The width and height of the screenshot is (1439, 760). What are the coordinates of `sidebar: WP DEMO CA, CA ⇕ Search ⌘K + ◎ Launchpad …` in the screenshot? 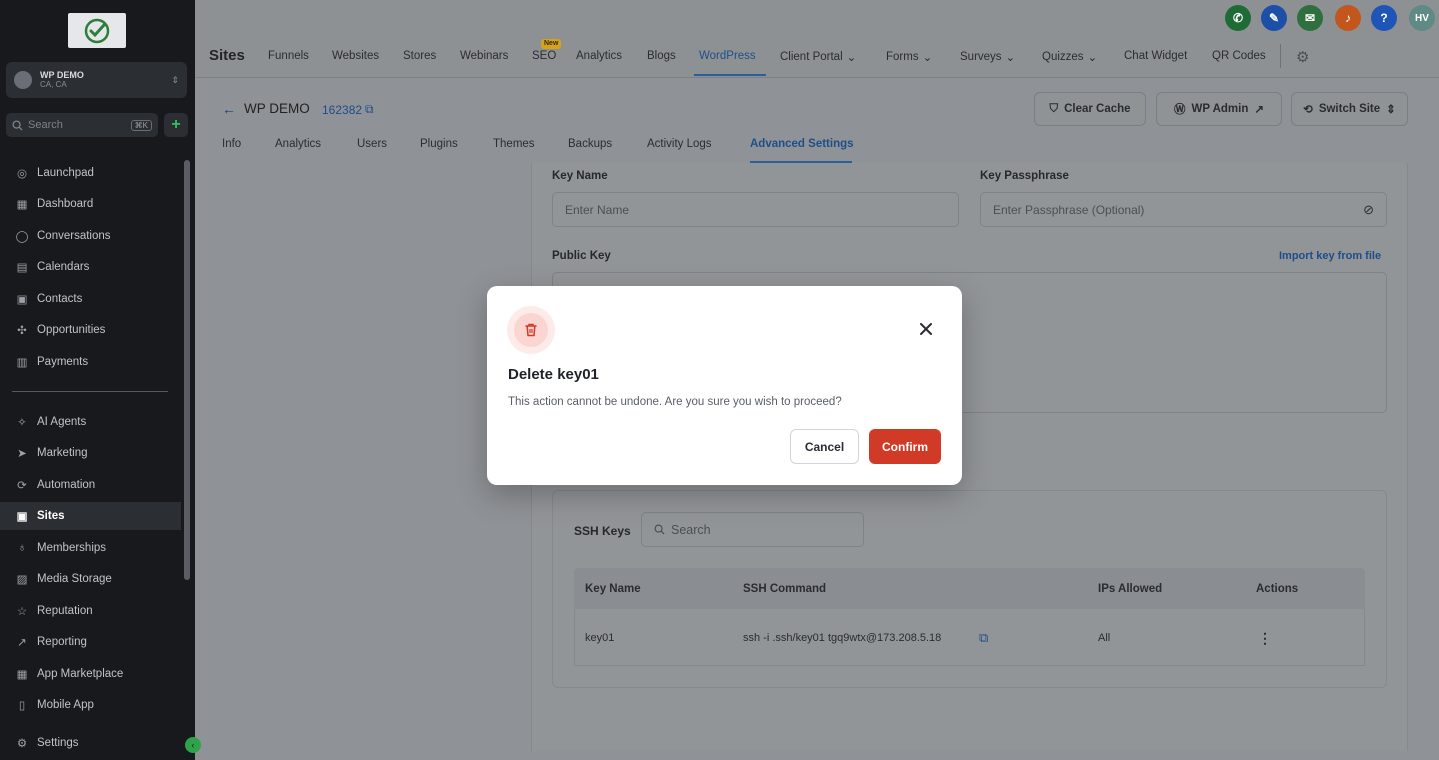 It's located at (97, 380).